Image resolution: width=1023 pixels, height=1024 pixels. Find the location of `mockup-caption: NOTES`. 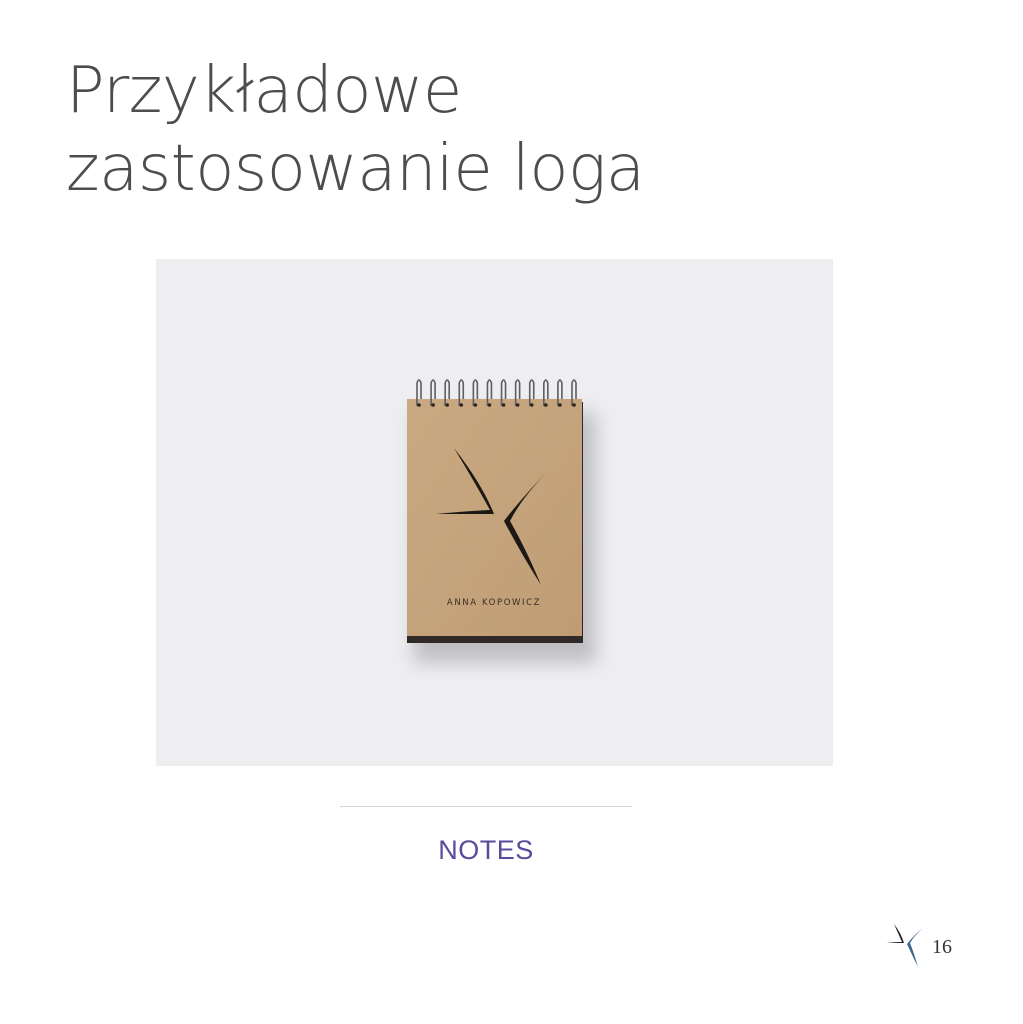

mockup-caption: NOTES is located at coordinates (486, 850).